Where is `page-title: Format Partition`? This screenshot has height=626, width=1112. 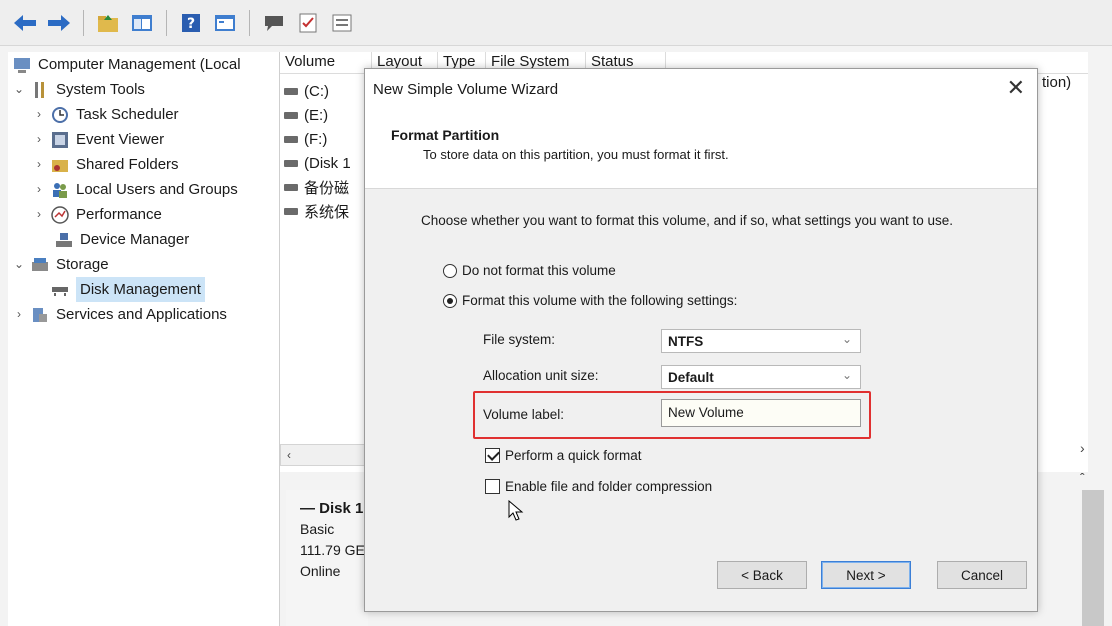 page-title: Format Partition is located at coordinates (445, 135).